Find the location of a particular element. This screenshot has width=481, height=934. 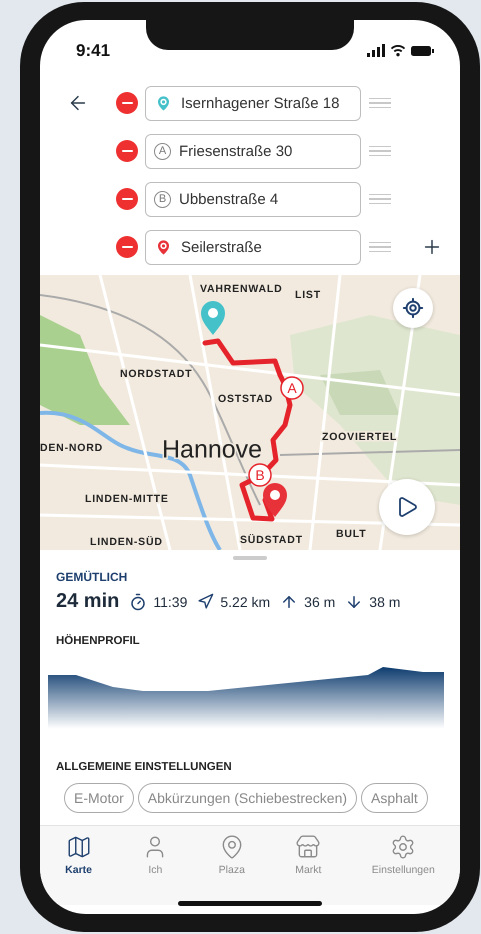

waypoint-field: B Ubbenstraße 4 is located at coordinates (253, 199).